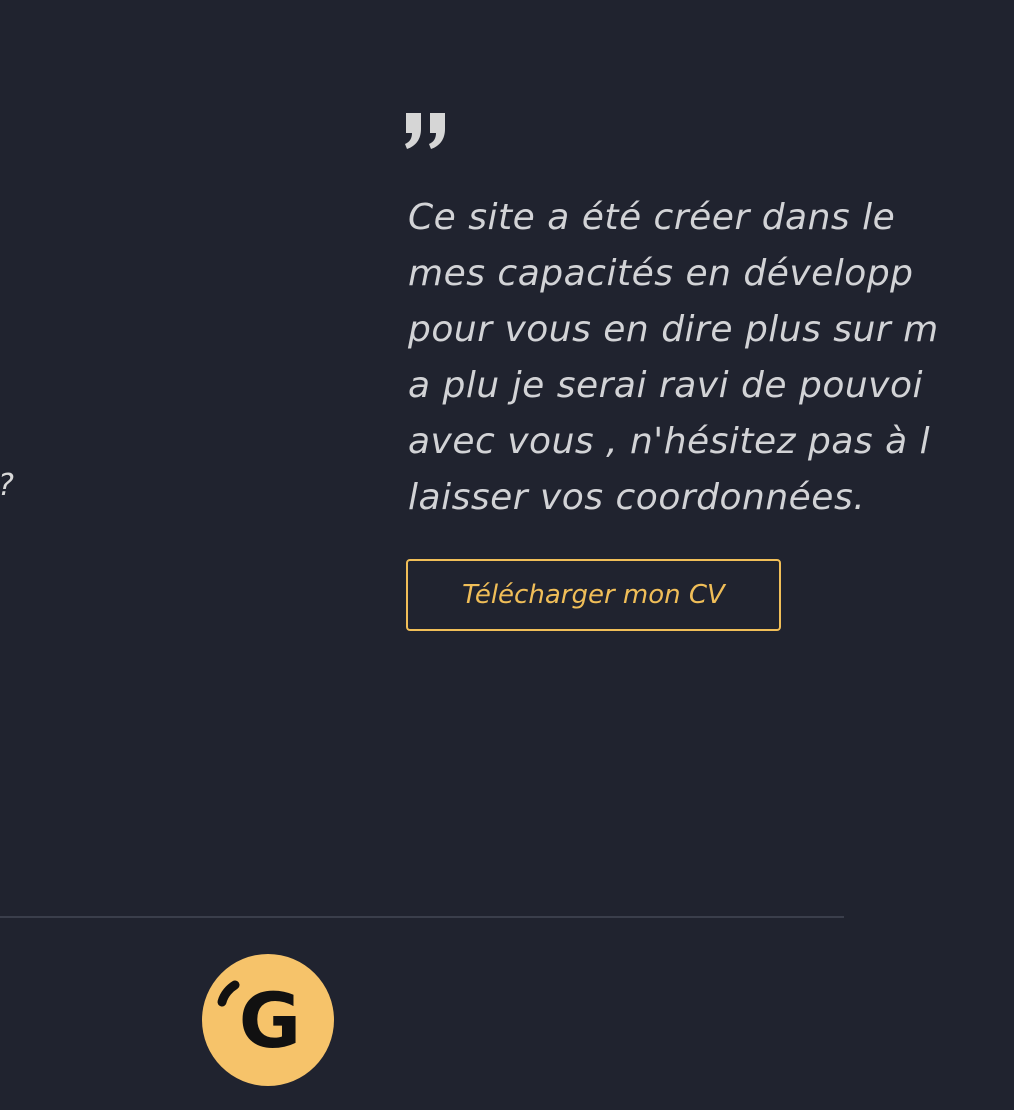 Image resolution: width=1014 pixels, height=1110 pixels. What do you see at coordinates (661, 273) in the screenshot?
I see `quote-line: mes capacités en développ` at bounding box center [661, 273].